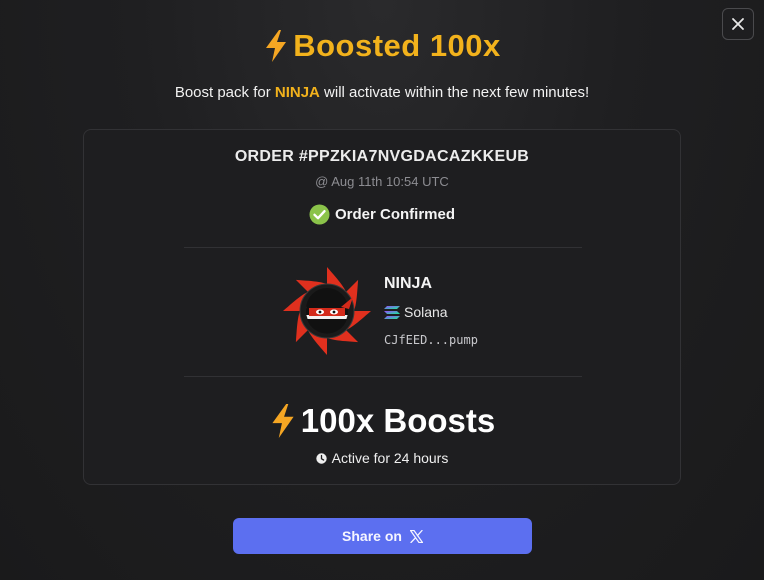 Image resolution: width=764 pixels, height=580 pixels. I want to click on chain-name: Solana, so click(426, 312).